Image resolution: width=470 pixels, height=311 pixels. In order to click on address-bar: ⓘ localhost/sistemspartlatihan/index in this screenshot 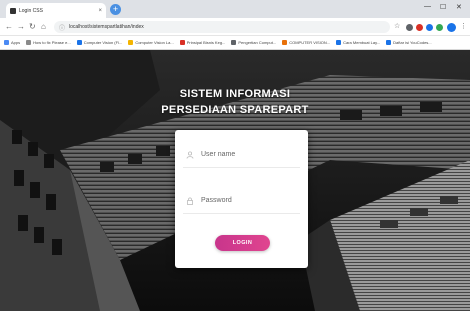, I will do `click(222, 27)`.